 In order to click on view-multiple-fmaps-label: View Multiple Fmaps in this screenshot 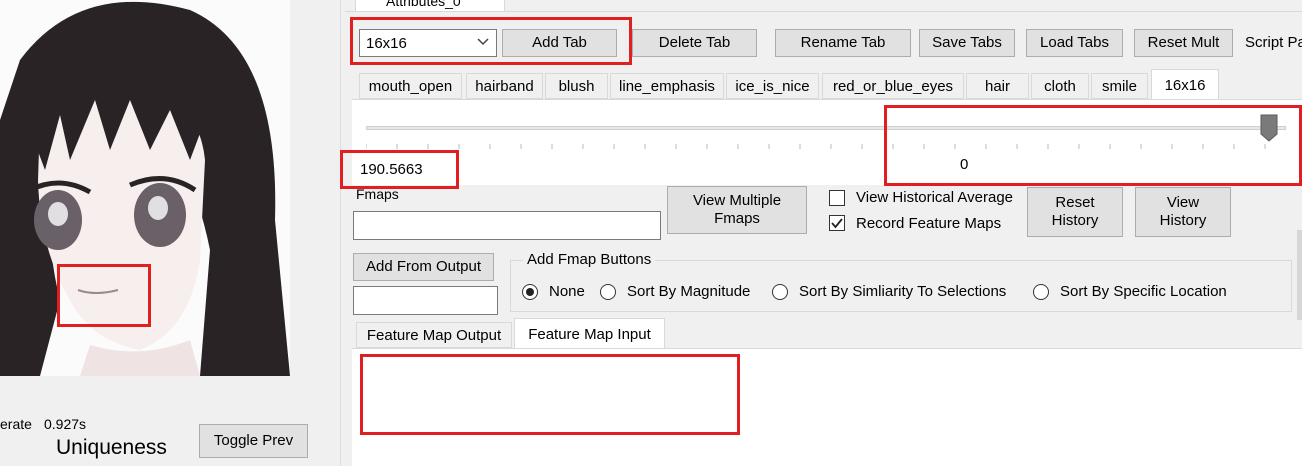, I will do `click(737, 209)`.